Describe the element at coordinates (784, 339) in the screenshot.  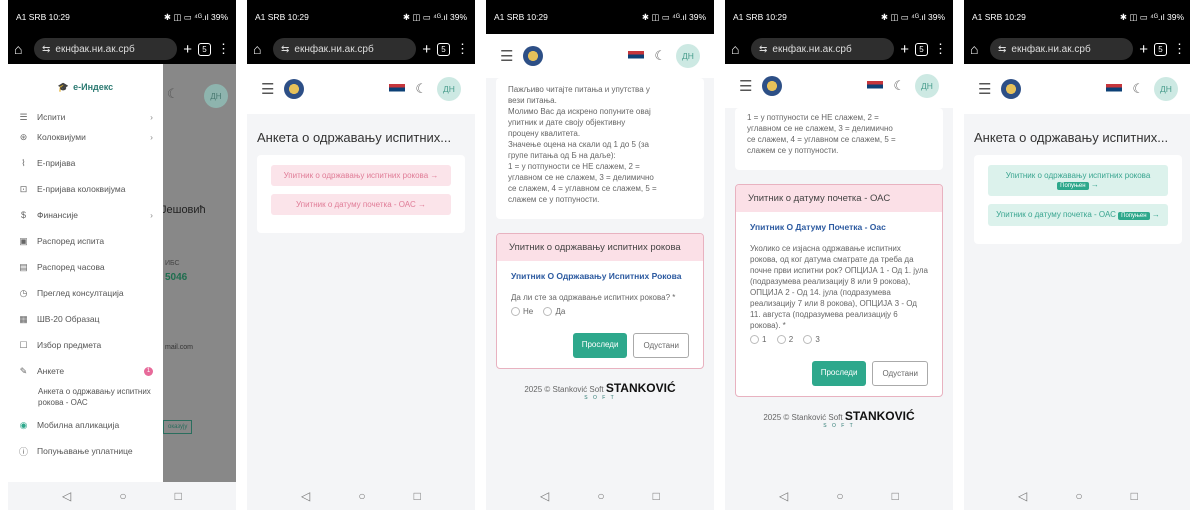
I see `radio-option-2: 2` at that location.